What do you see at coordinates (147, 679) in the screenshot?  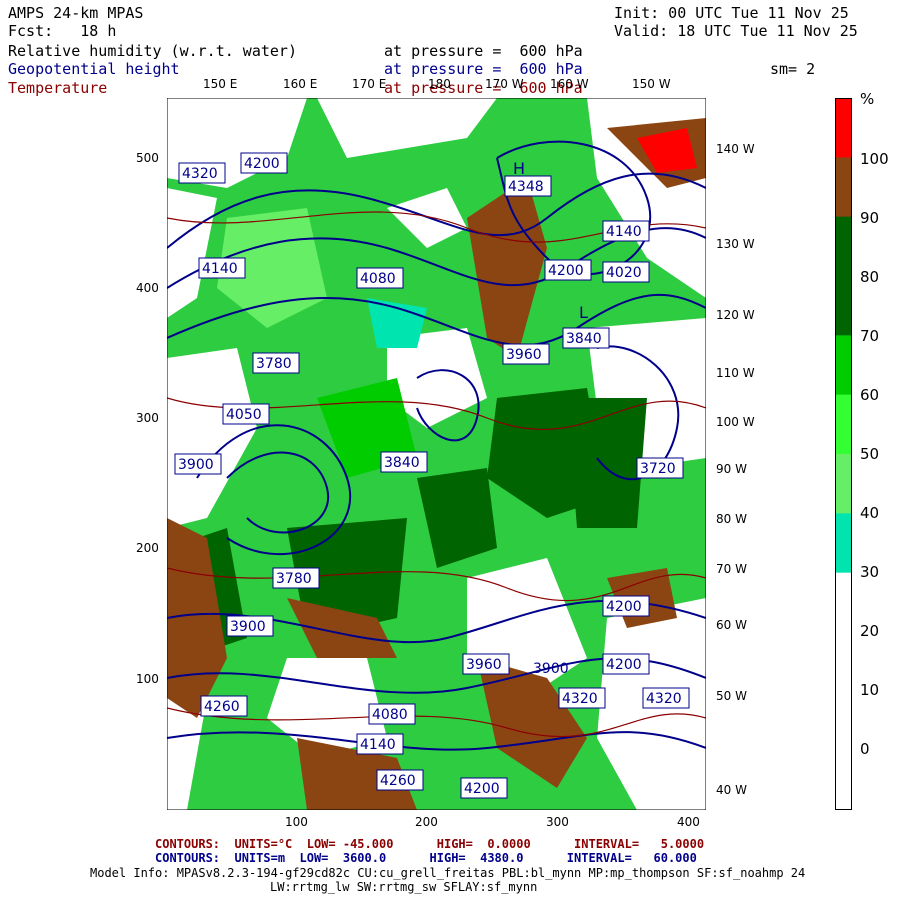 I see `y-tick-label: 100` at bounding box center [147, 679].